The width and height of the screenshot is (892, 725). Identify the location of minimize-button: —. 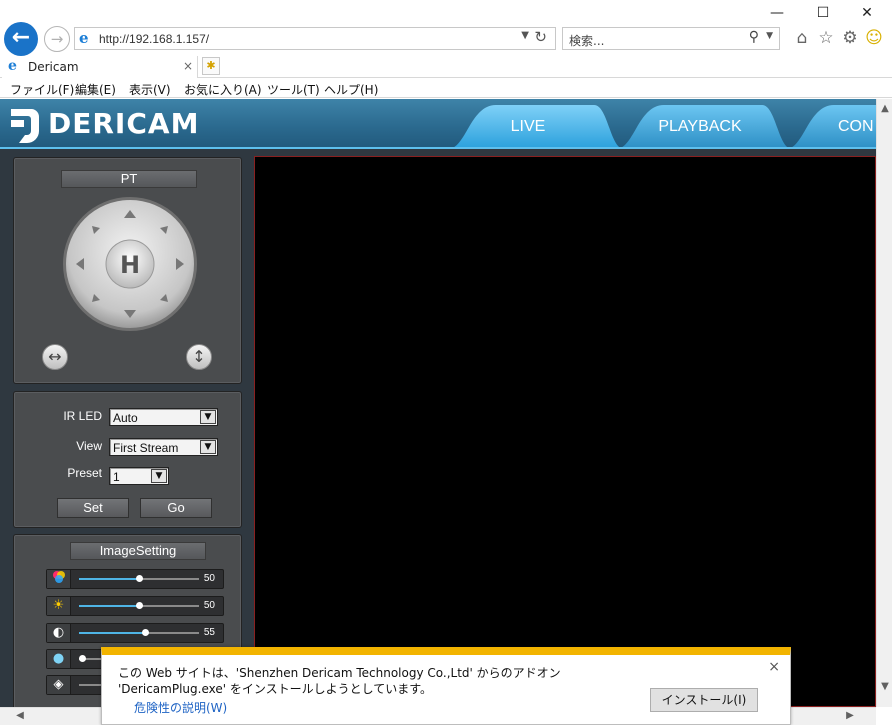
(777, 13).